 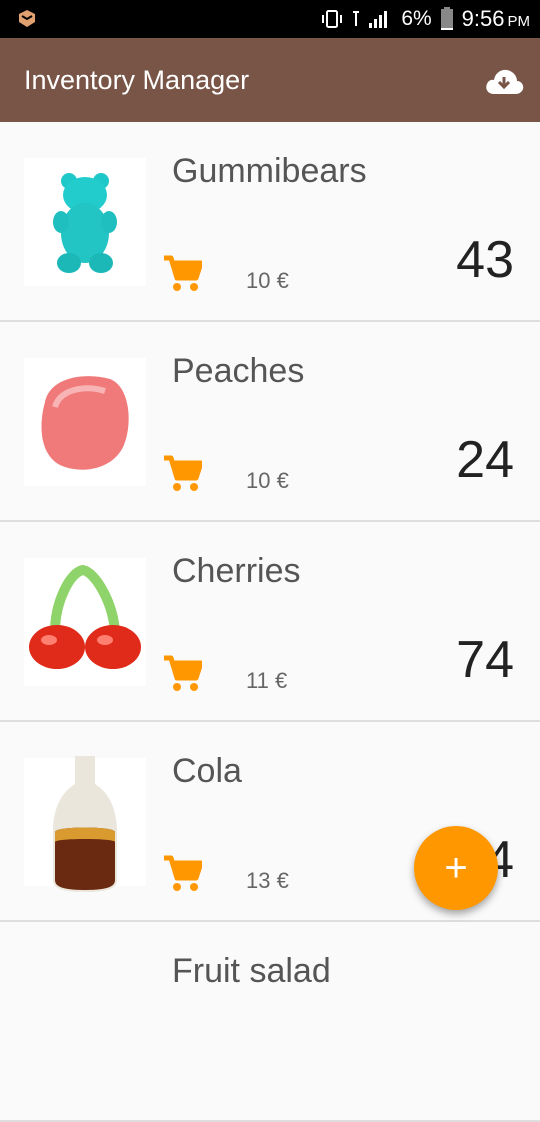 I want to click on peach-candy-image, so click(x=85, y=422).